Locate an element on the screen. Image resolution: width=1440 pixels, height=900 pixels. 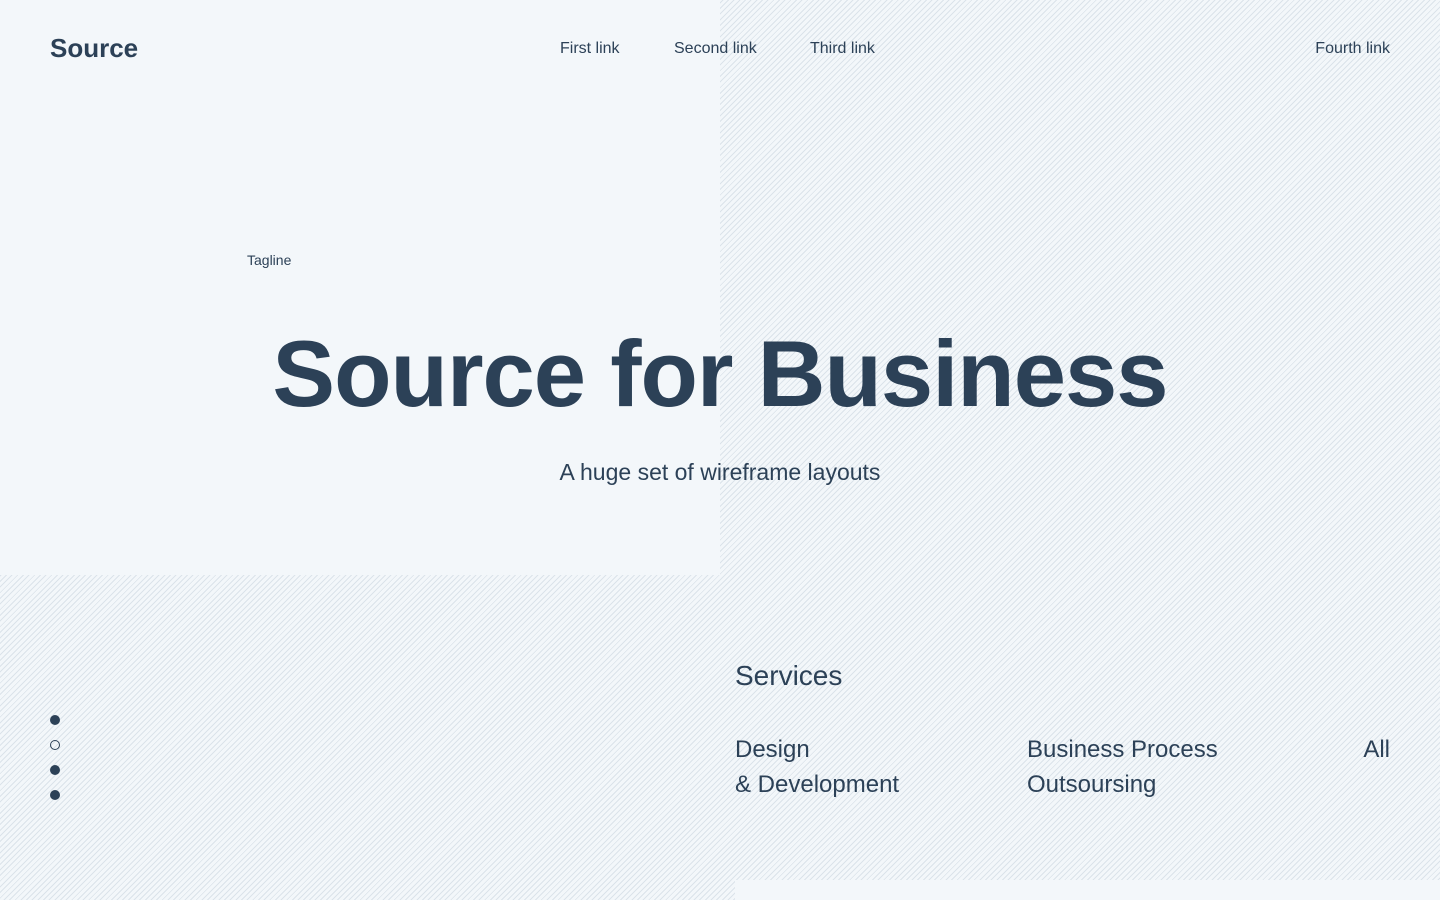
slider-dot-2-active is located at coordinates (55, 745).